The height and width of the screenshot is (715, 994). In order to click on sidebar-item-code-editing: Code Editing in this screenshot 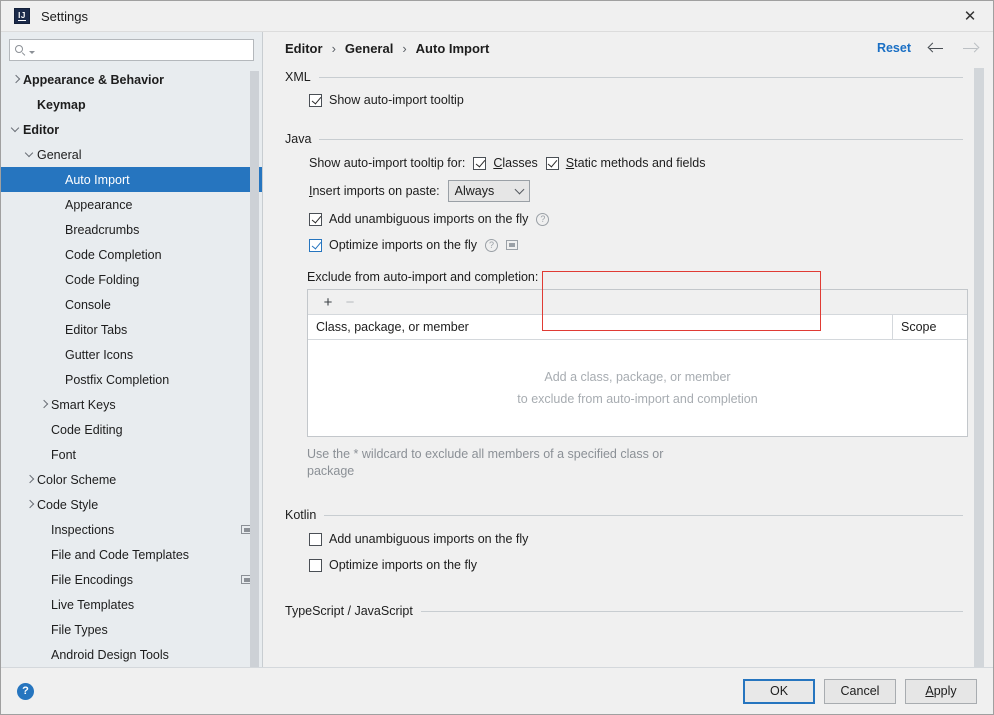, I will do `click(131, 429)`.